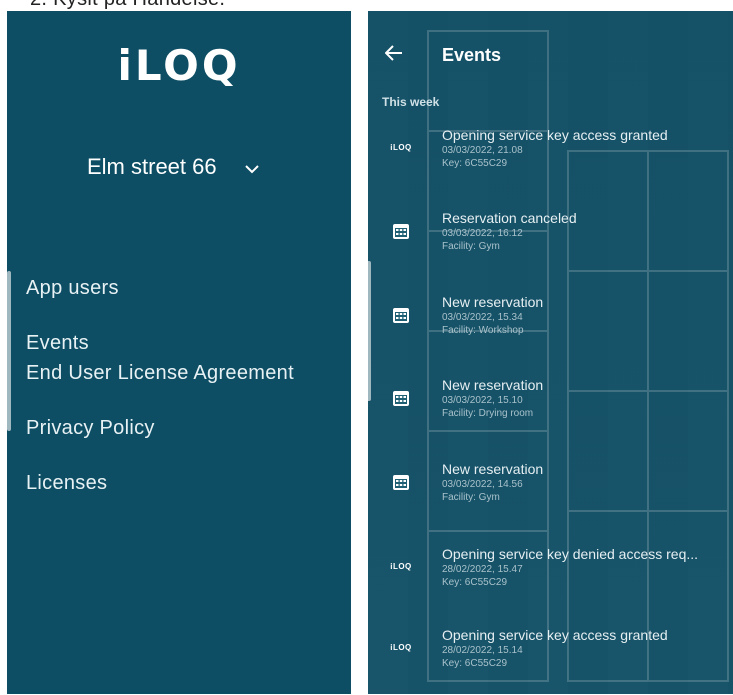 The width and height of the screenshot is (733, 695). Describe the element at coordinates (482, 484) in the screenshot. I see `event-date: 03/03/2022, 14.56` at that location.